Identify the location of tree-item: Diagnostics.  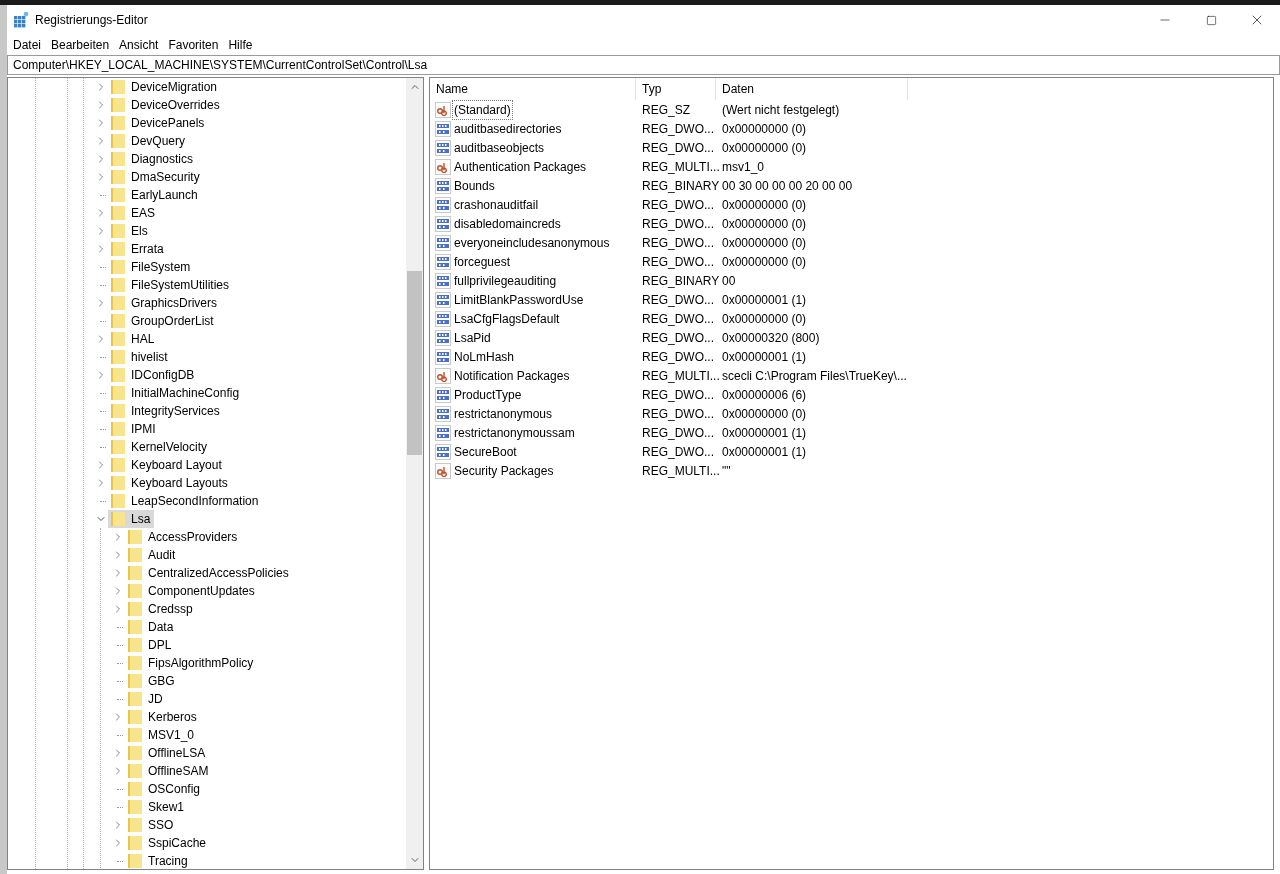
(153, 159).